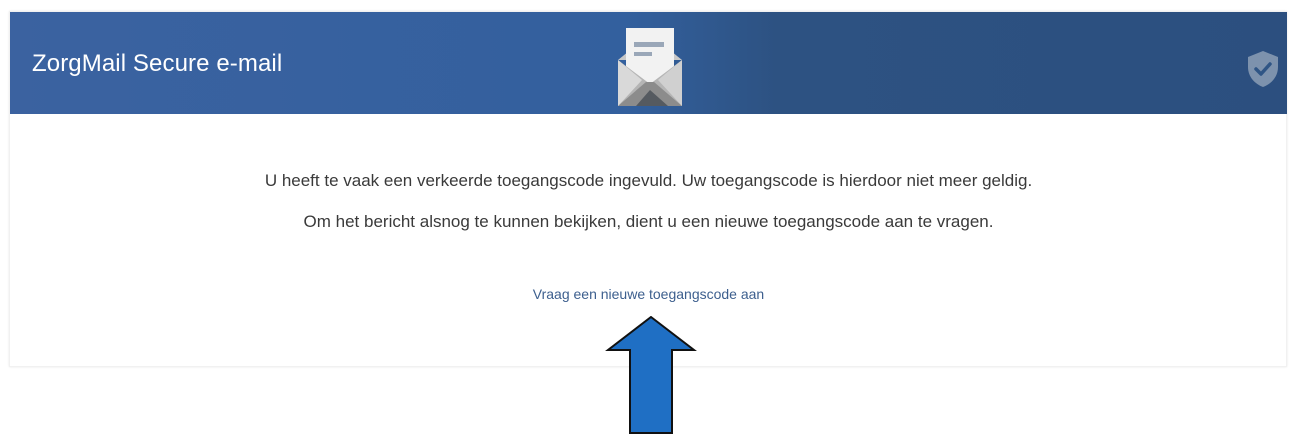 The width and height of the screenshot is (1295, 434). Describe the element at coordinates (1263, 69) in the screenshot. I see `shield-check-icon` at that location.